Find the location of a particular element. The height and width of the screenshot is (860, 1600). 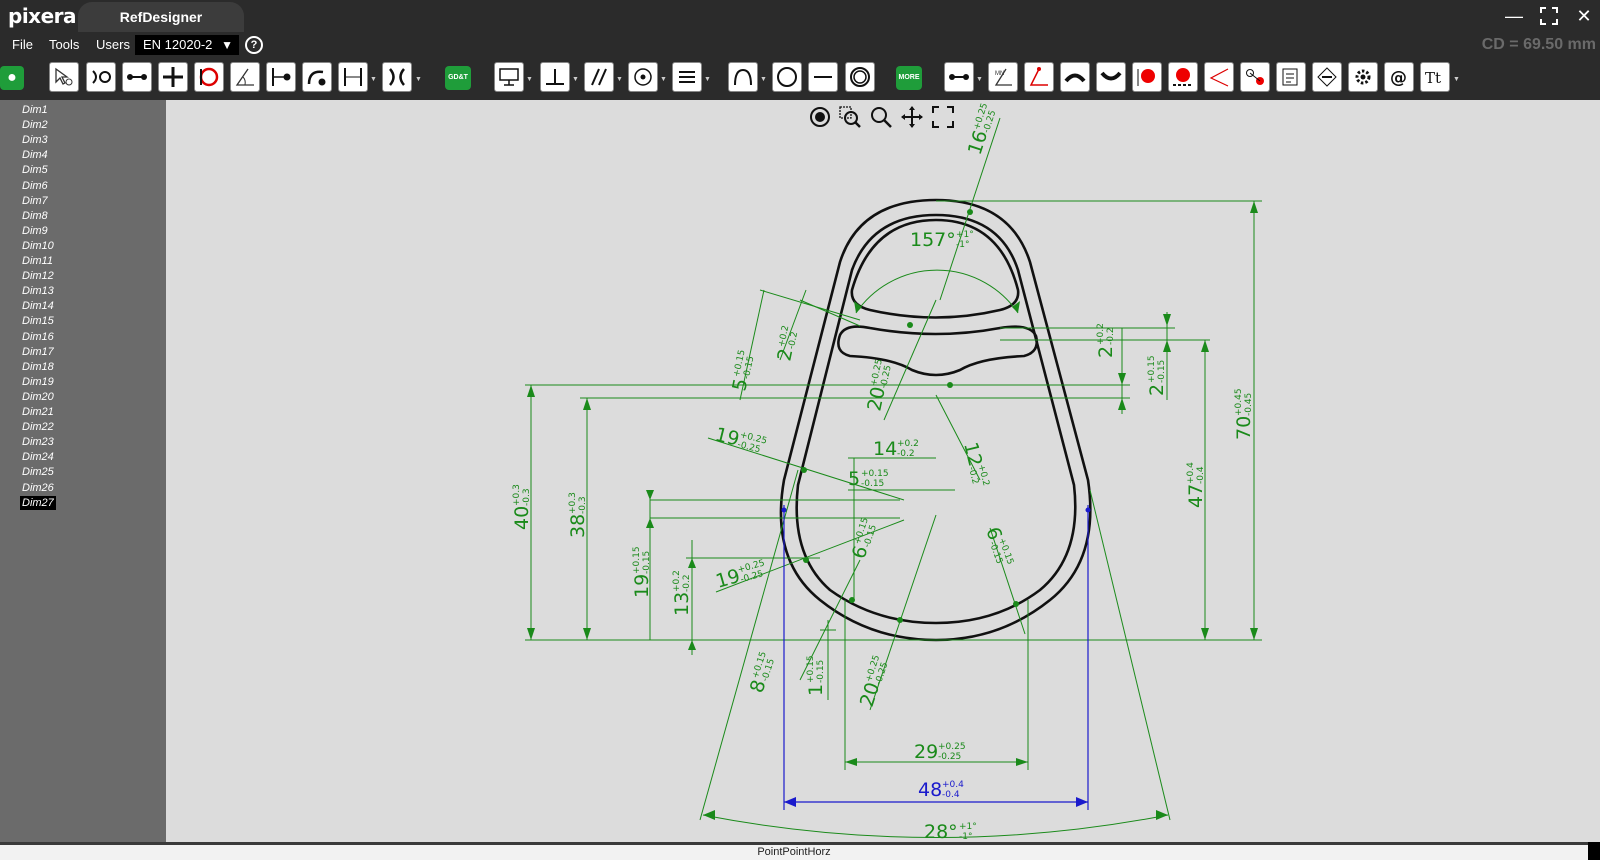

close-icon: ✕ is located at coordinates (1584, 16).